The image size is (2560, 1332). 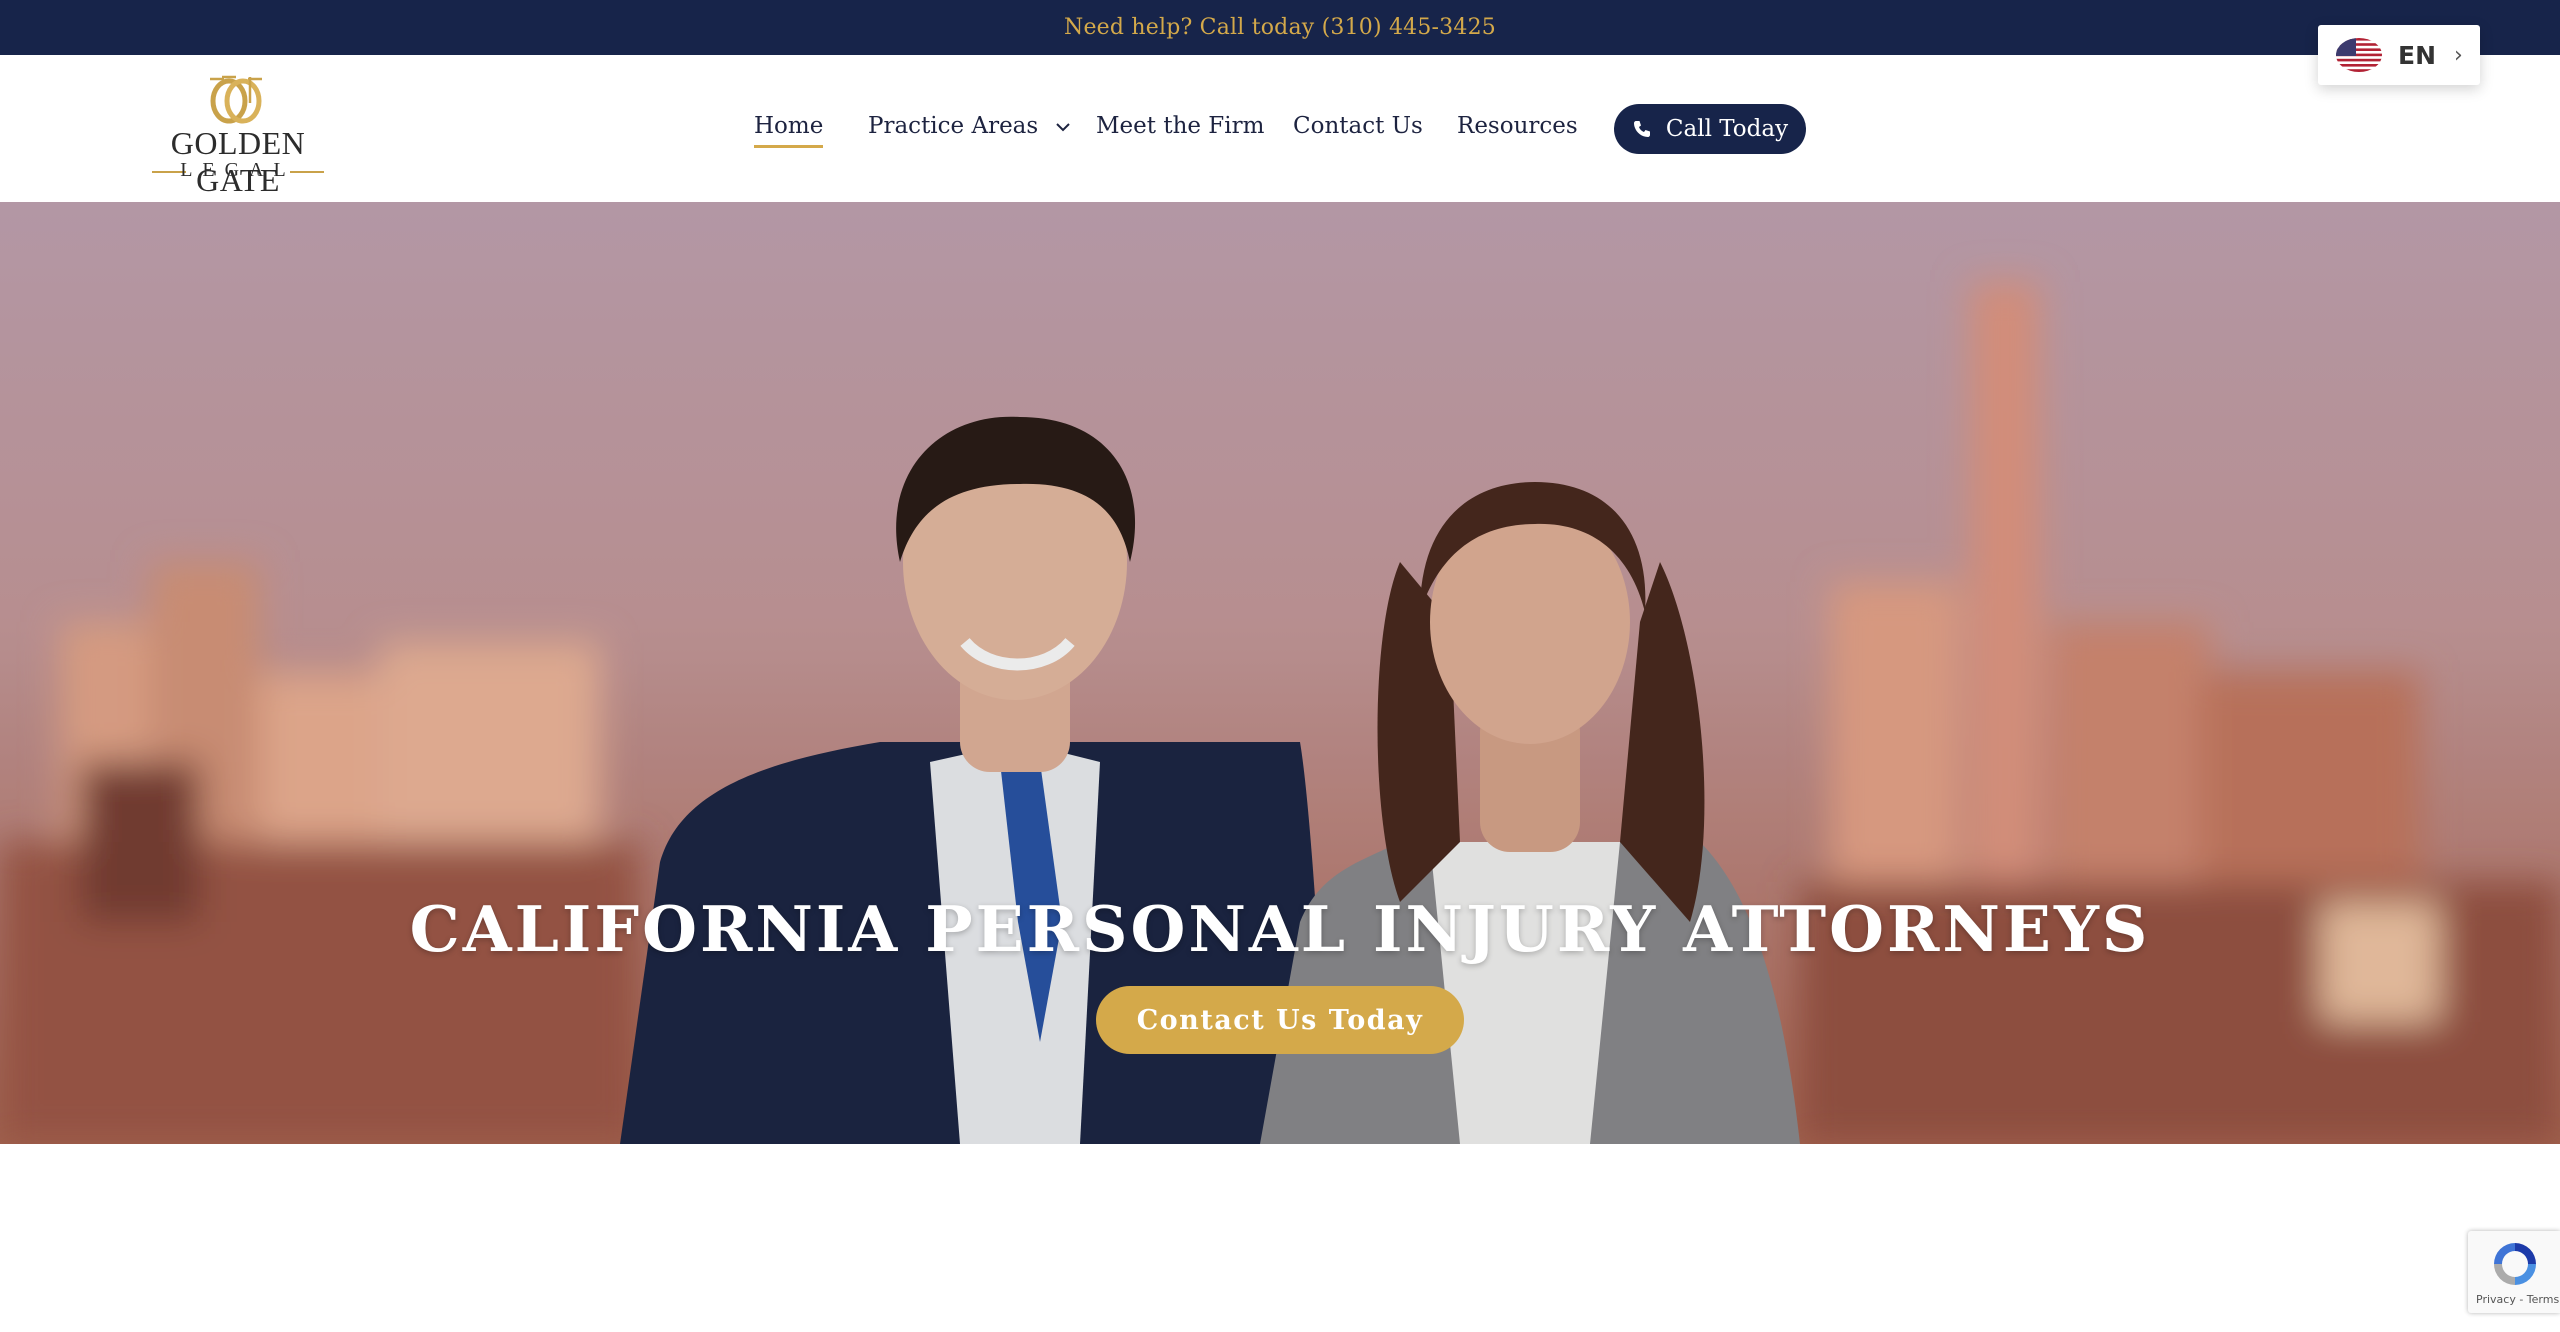 I want to click on top-help-bar: Need help? Call today (310) 445-3425, so click(x=1280, y=27).